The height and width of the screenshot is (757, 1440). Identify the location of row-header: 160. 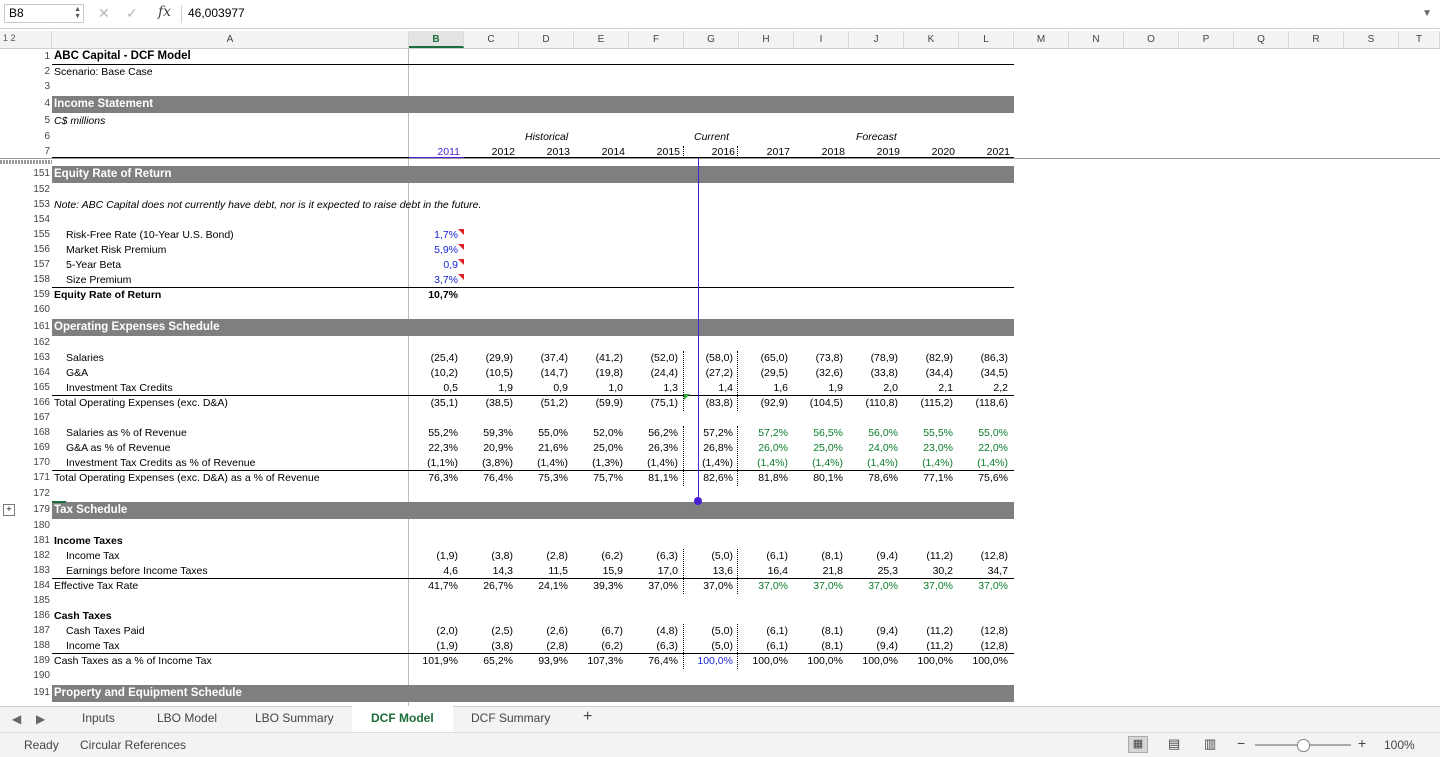
(32, 309).